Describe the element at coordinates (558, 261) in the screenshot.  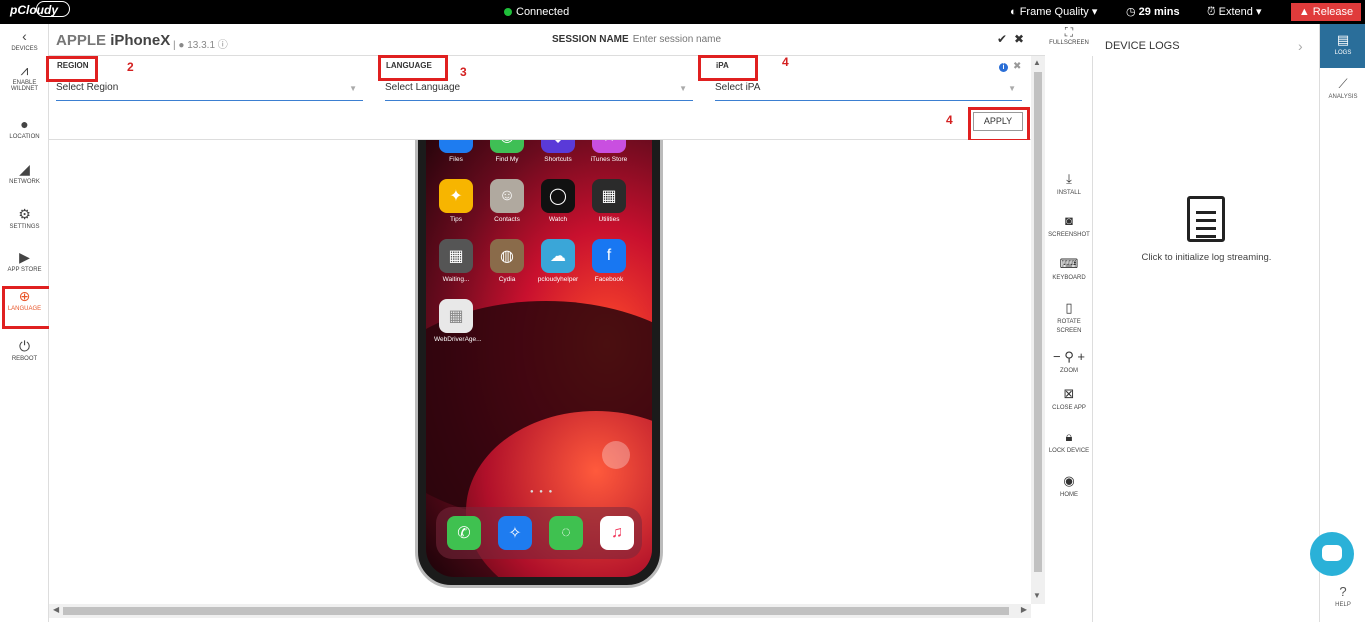
I see `app-icon-pcloudyhelper: ☁ pcloudyhelper` at that location.